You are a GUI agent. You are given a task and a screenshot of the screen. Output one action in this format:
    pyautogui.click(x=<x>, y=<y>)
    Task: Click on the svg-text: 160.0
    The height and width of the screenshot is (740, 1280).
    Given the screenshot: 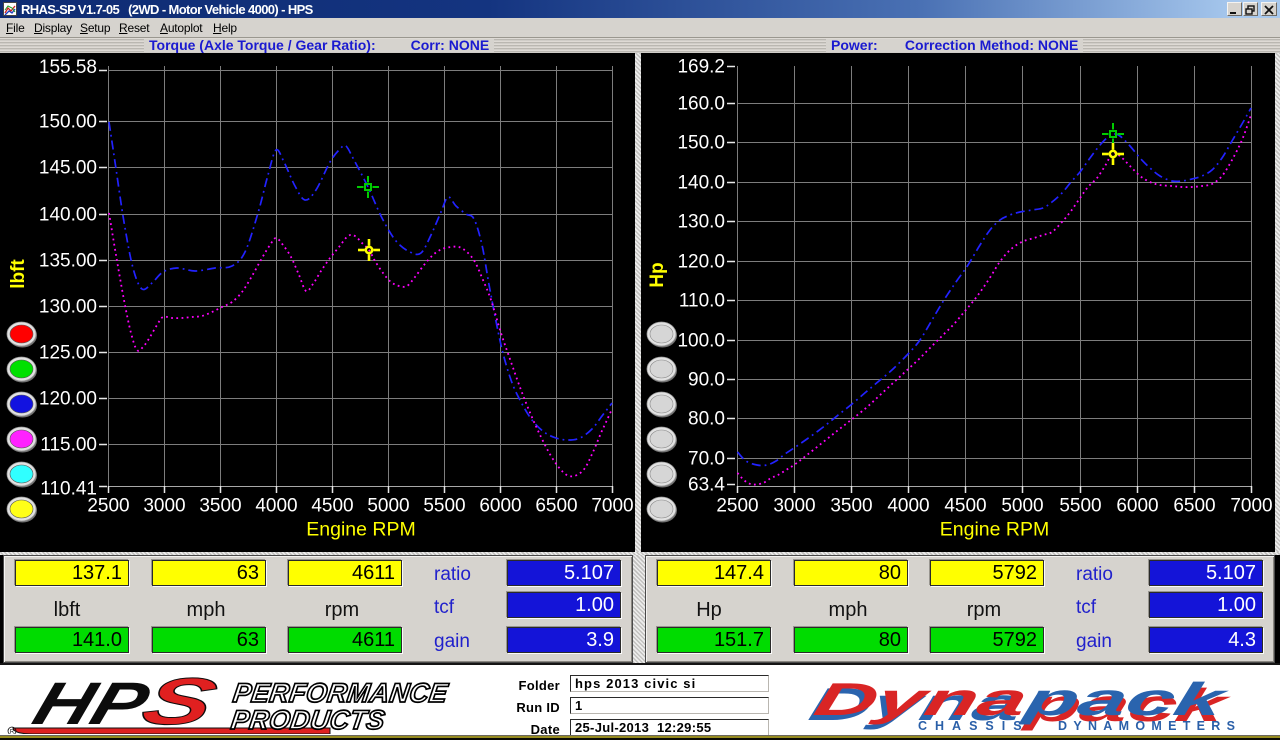 What is the action you would take?
    pyautogui.click(x=701, y=104)
    